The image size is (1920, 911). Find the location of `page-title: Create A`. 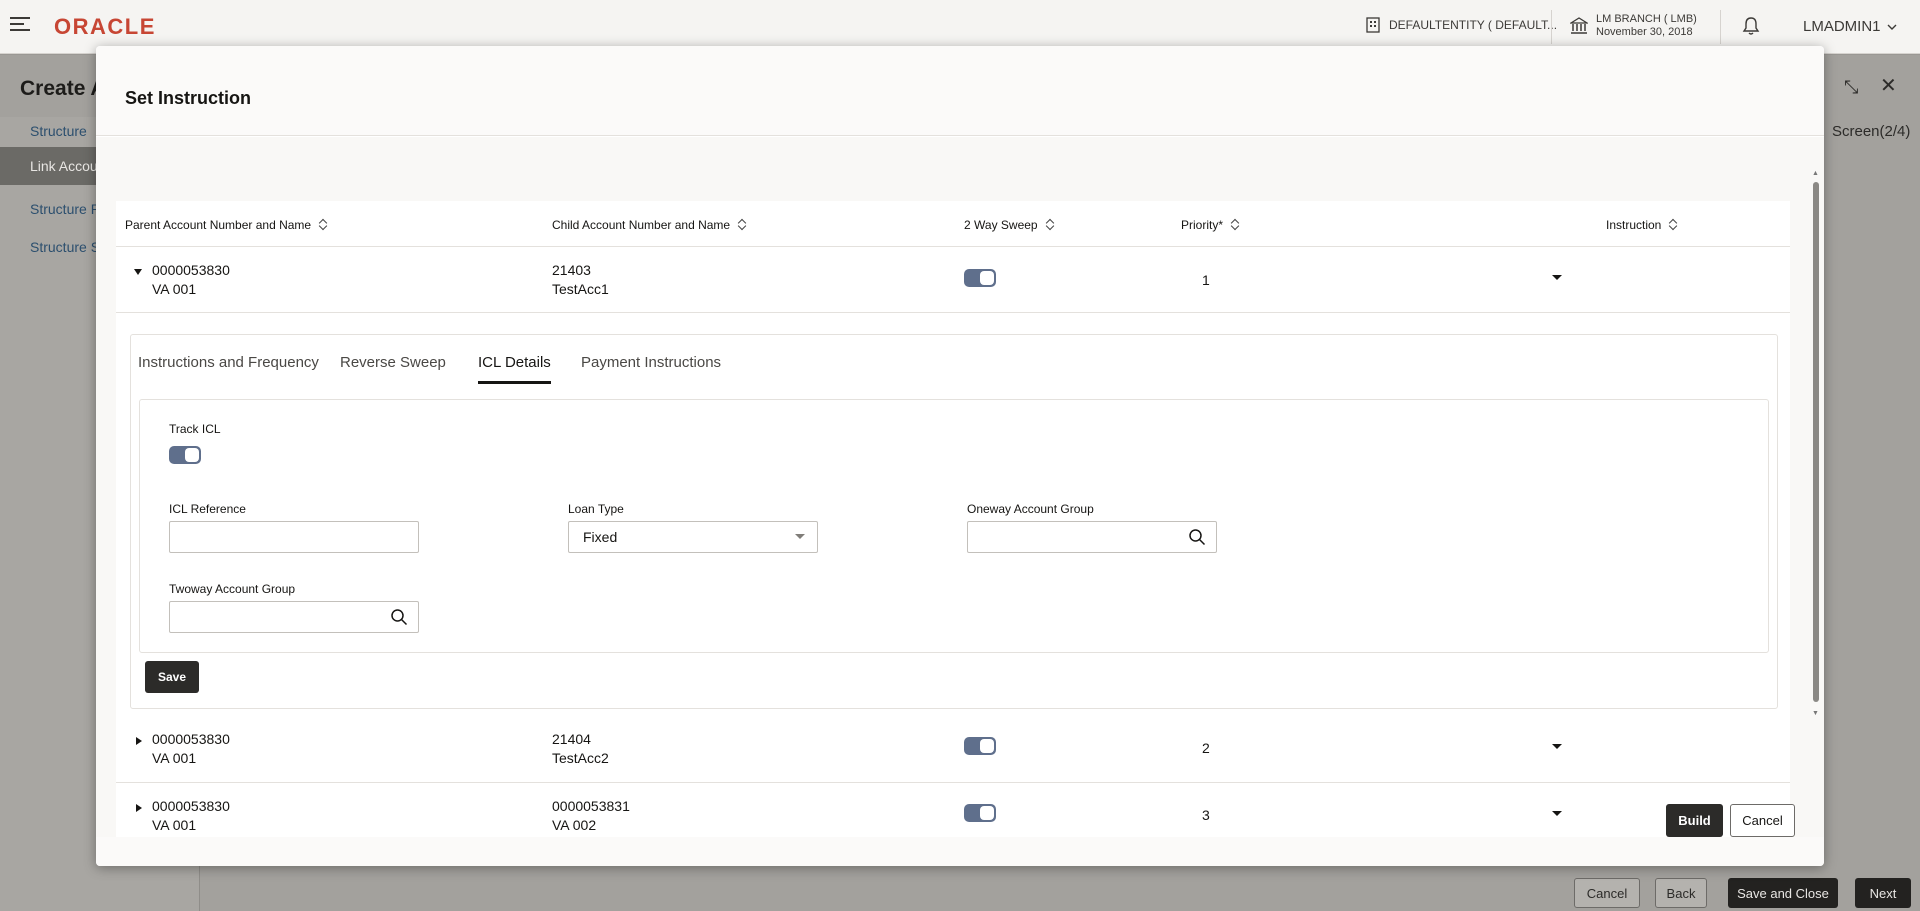

page-title: Create A is located at coordinates (63, 88).